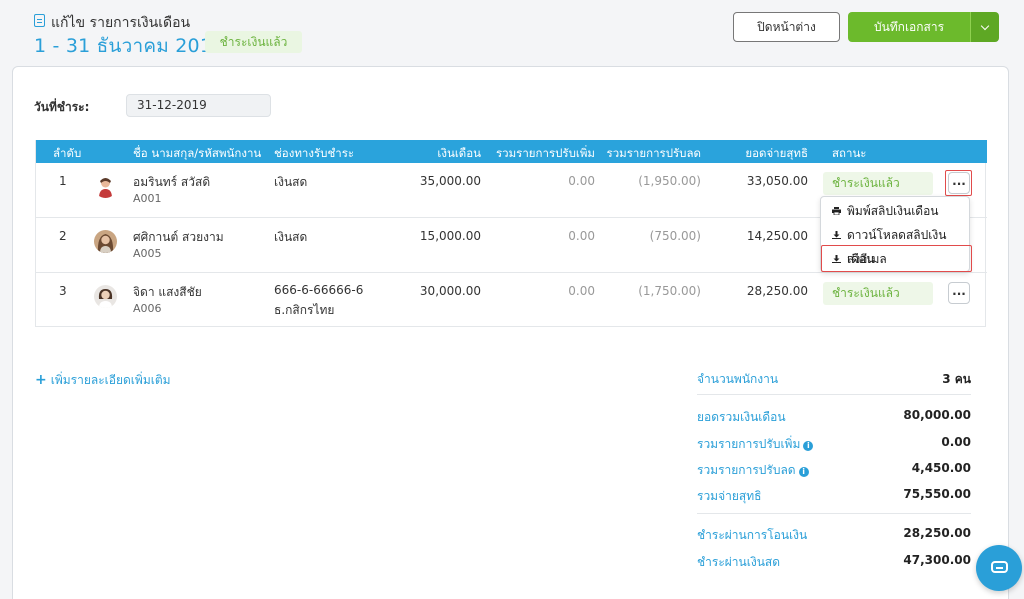 Image resolution: width=1024 pixels, height=599 pixels. Describe the element at coordinates (755, 444) in the screenshot. I see `total-add-label: รวมรายการปรับเพิ่ม i` at that location.